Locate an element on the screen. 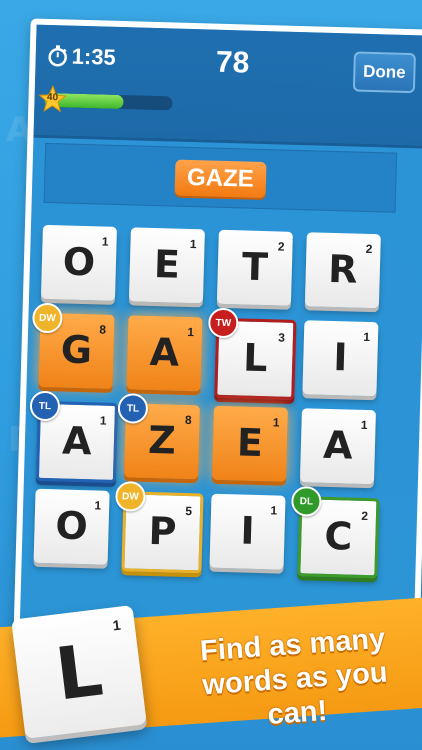  tile-points: 5 is located at coordinates (189, 511).